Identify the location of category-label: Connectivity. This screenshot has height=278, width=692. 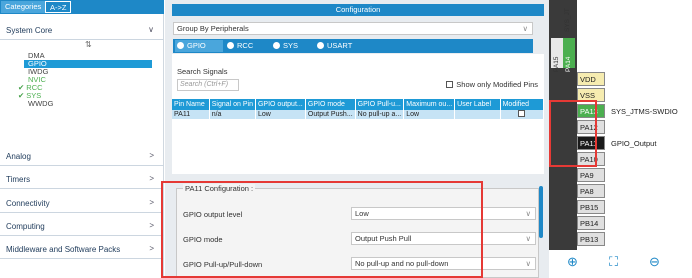
(28, 203).